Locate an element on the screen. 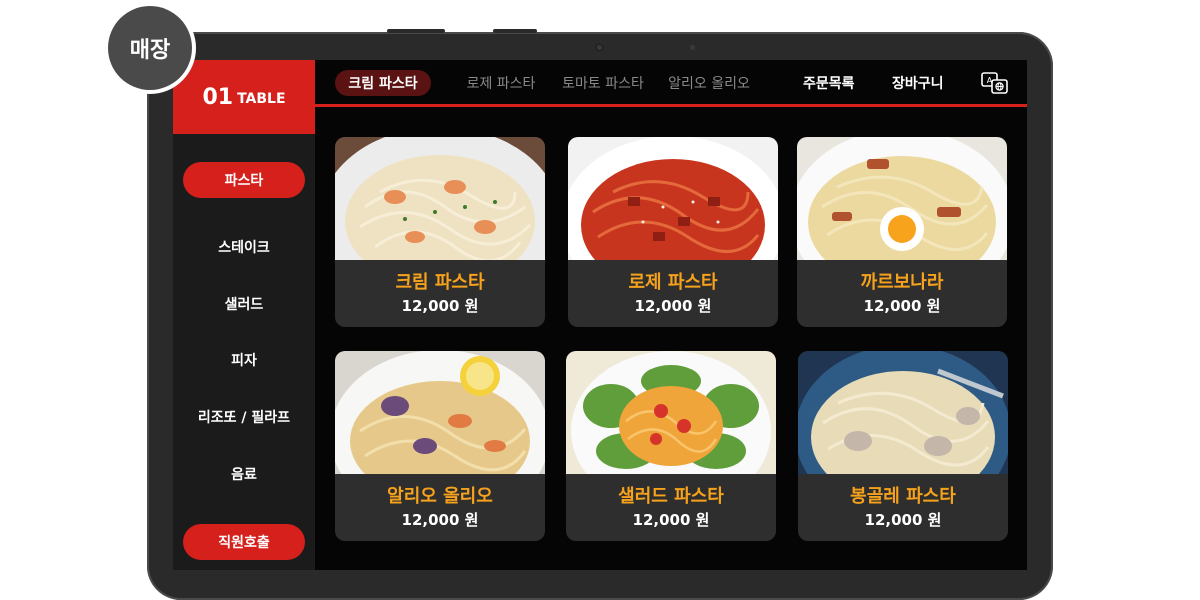  menu-item-name: 로제 파스타 is located at coordinates (673, 282).